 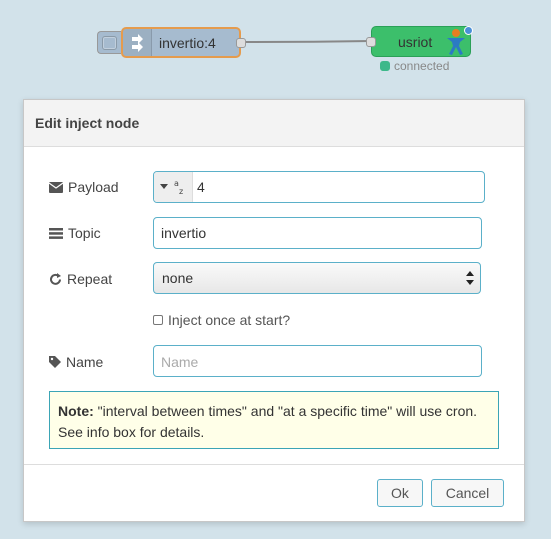 What do you see at coordinates (93, 187) in the screenshot?
I see `payload-label-text: Payload` at bounding box center [93, 187].